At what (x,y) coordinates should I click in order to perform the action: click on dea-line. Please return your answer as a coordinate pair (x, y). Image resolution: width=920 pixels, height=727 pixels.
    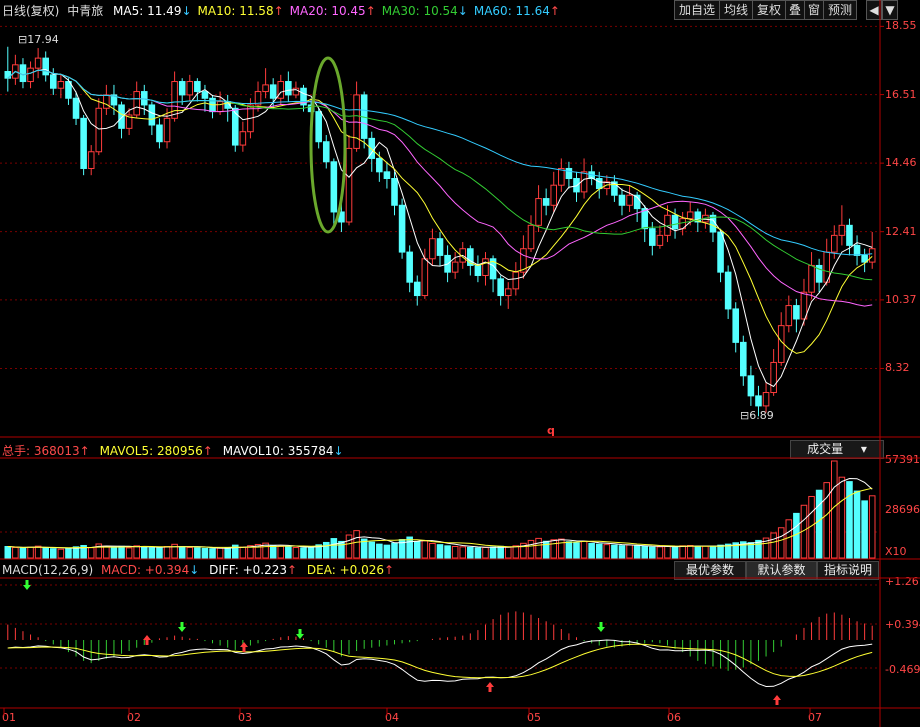
    Looking at the image, I should click on (440, 661).